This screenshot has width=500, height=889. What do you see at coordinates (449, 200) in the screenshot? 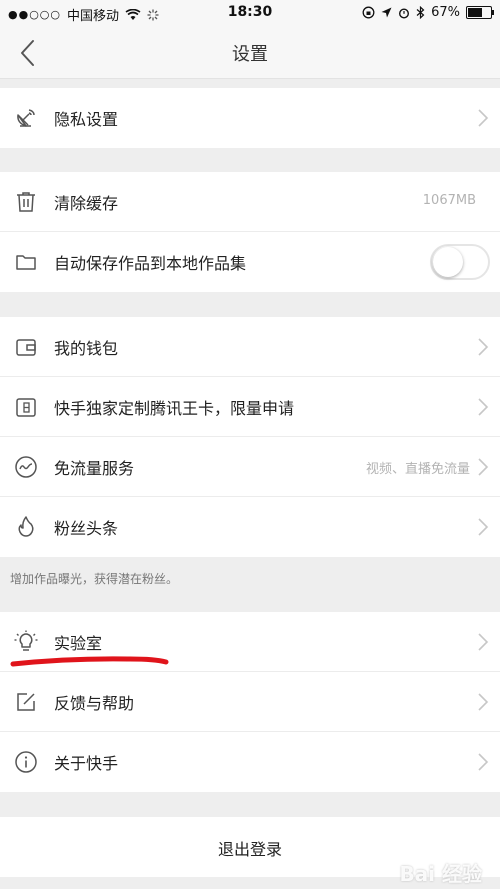
I see `cache-size: 1067MB` at bounding box center [449, 200].